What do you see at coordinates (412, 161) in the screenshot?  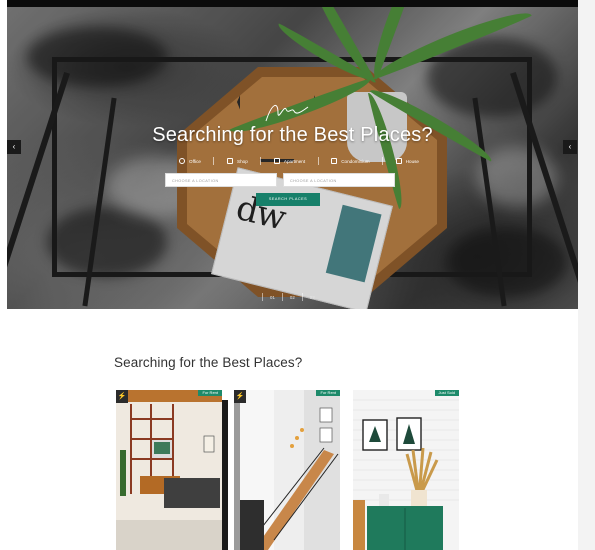 I see `category-label: House` at bounding box center [412, 161].